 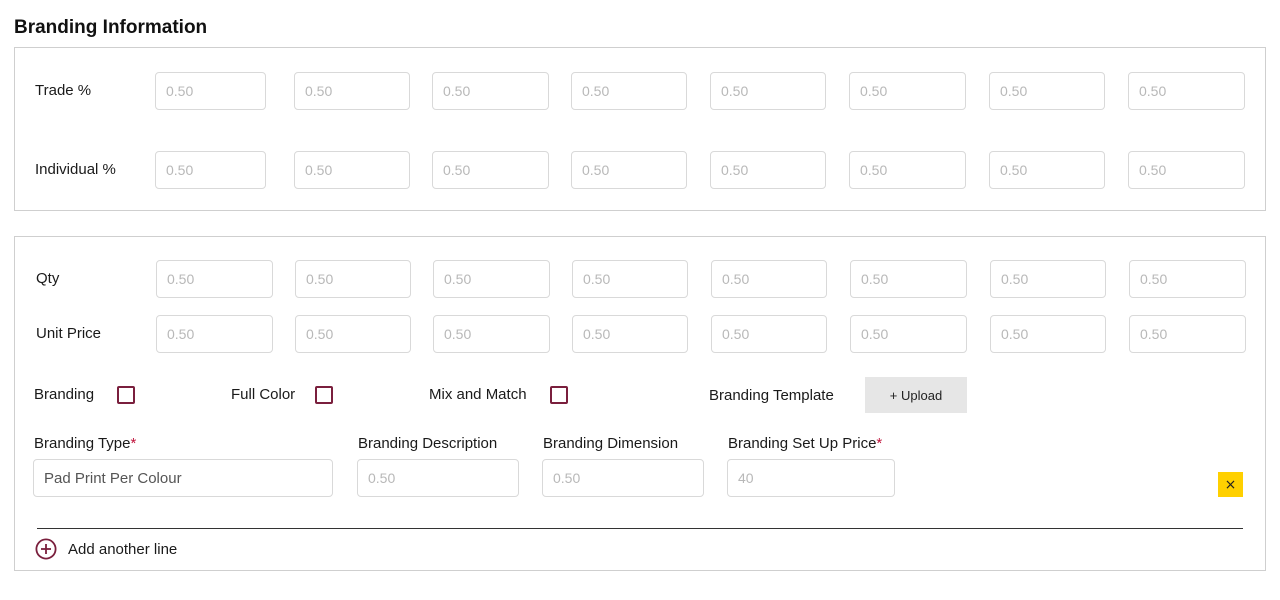 I want to click on unit-price-label: Unit Price, so click(x=69, y=333).